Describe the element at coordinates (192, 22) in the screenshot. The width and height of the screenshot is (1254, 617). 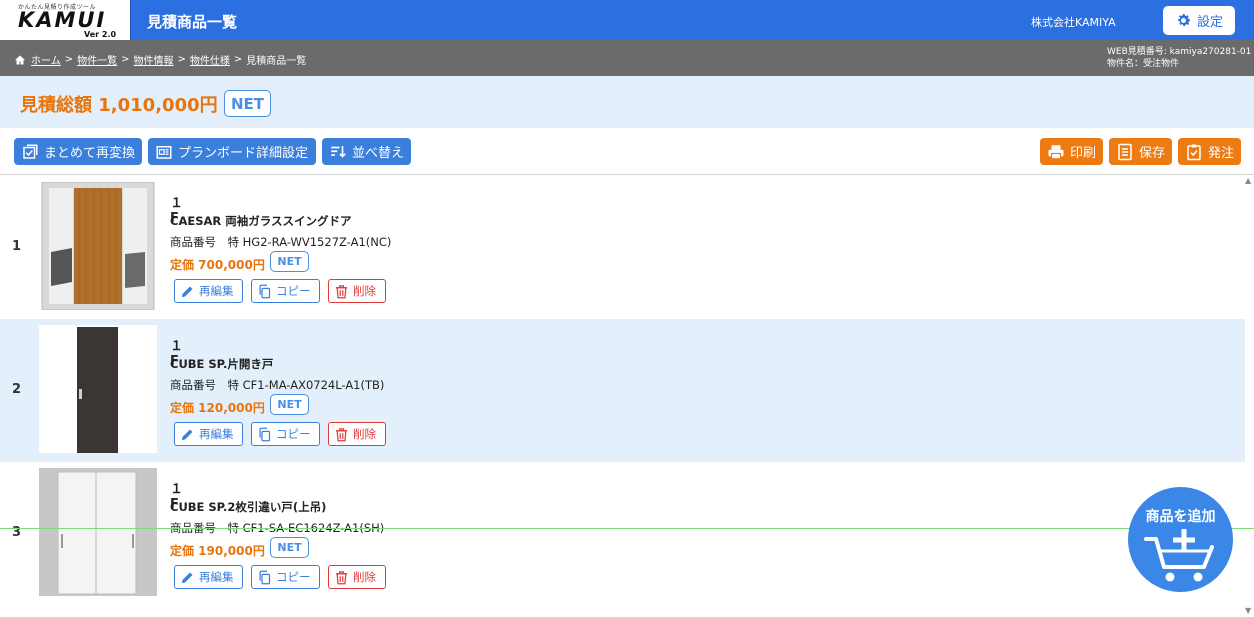
I see `page-title: 見積商品一覧` at that location.